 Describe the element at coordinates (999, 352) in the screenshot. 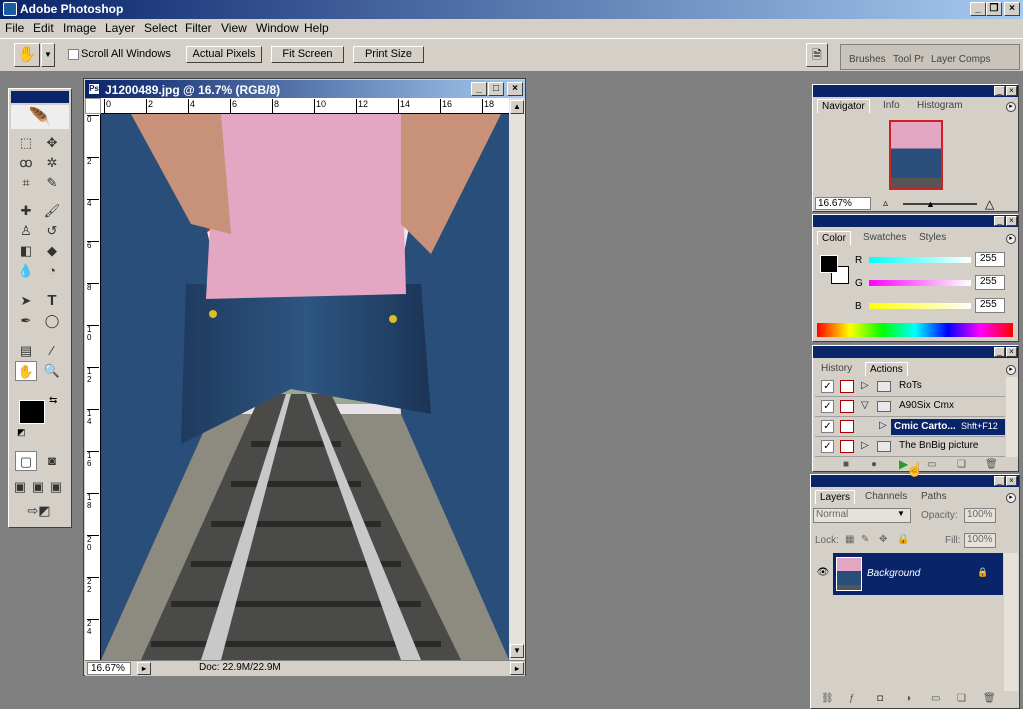

I see `actions-minimize-icon: _` at that location.